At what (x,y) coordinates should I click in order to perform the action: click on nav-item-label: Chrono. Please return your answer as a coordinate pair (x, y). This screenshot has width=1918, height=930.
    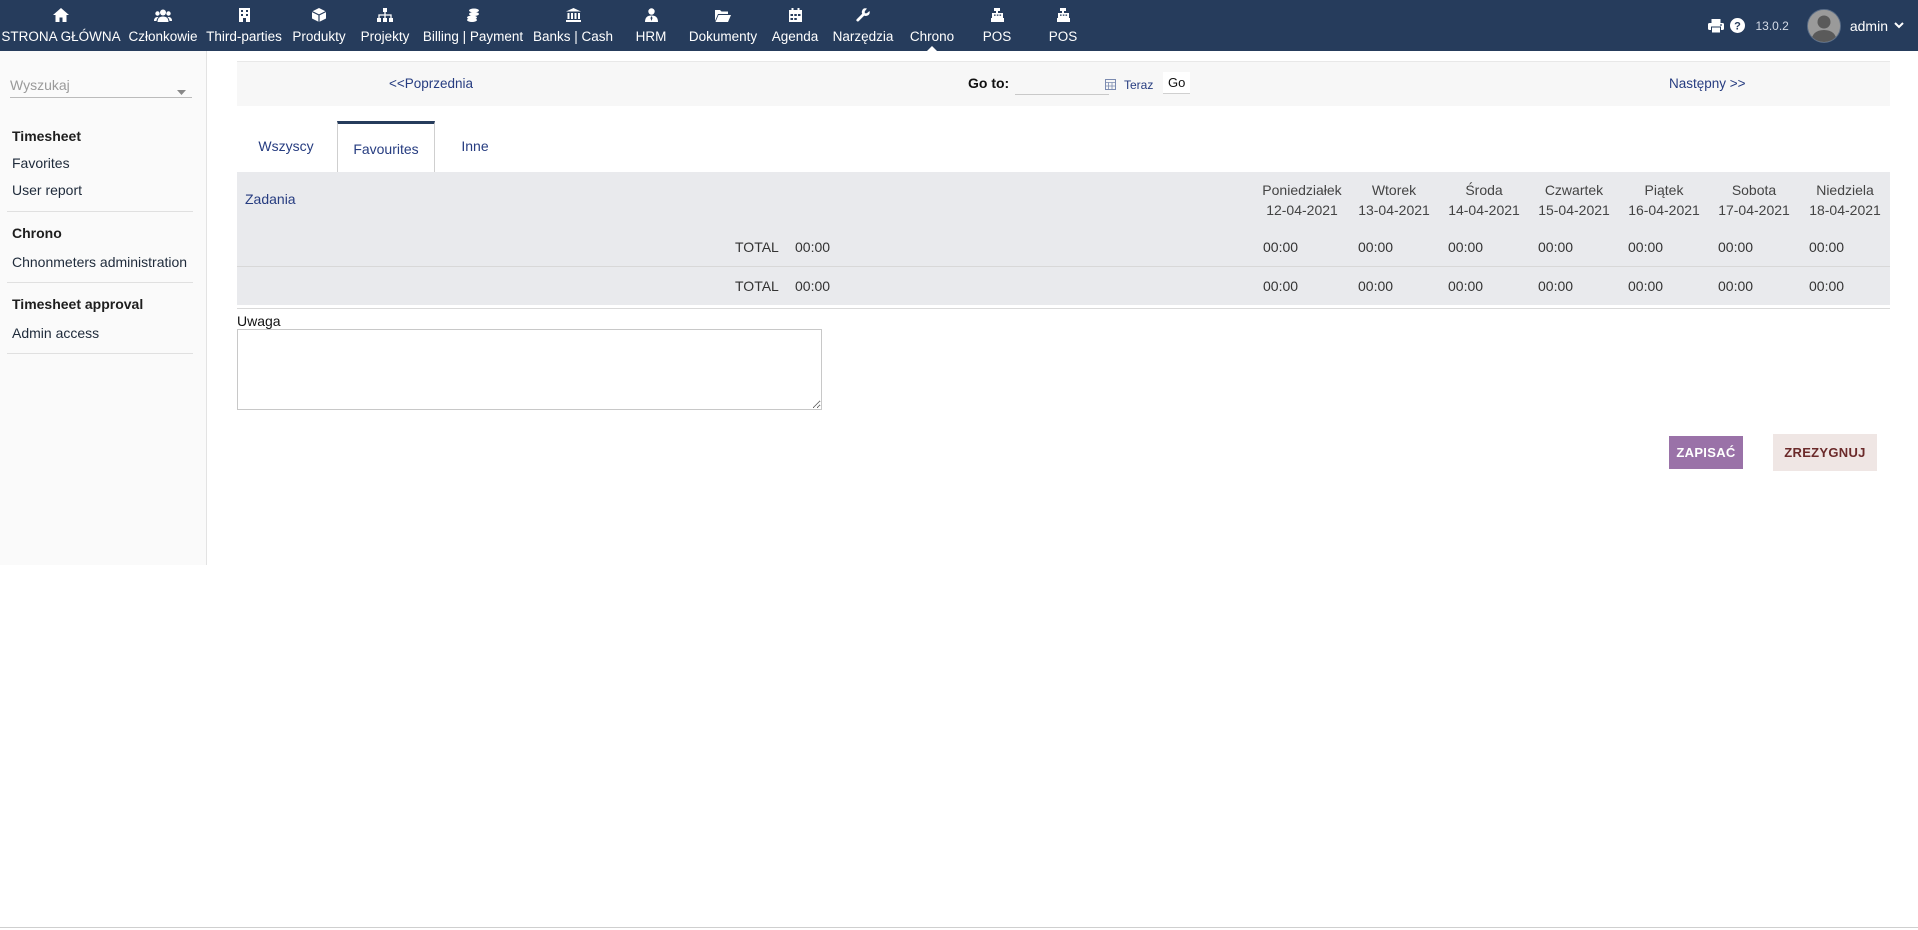
    Looking at the image, I should click on (932, 36).